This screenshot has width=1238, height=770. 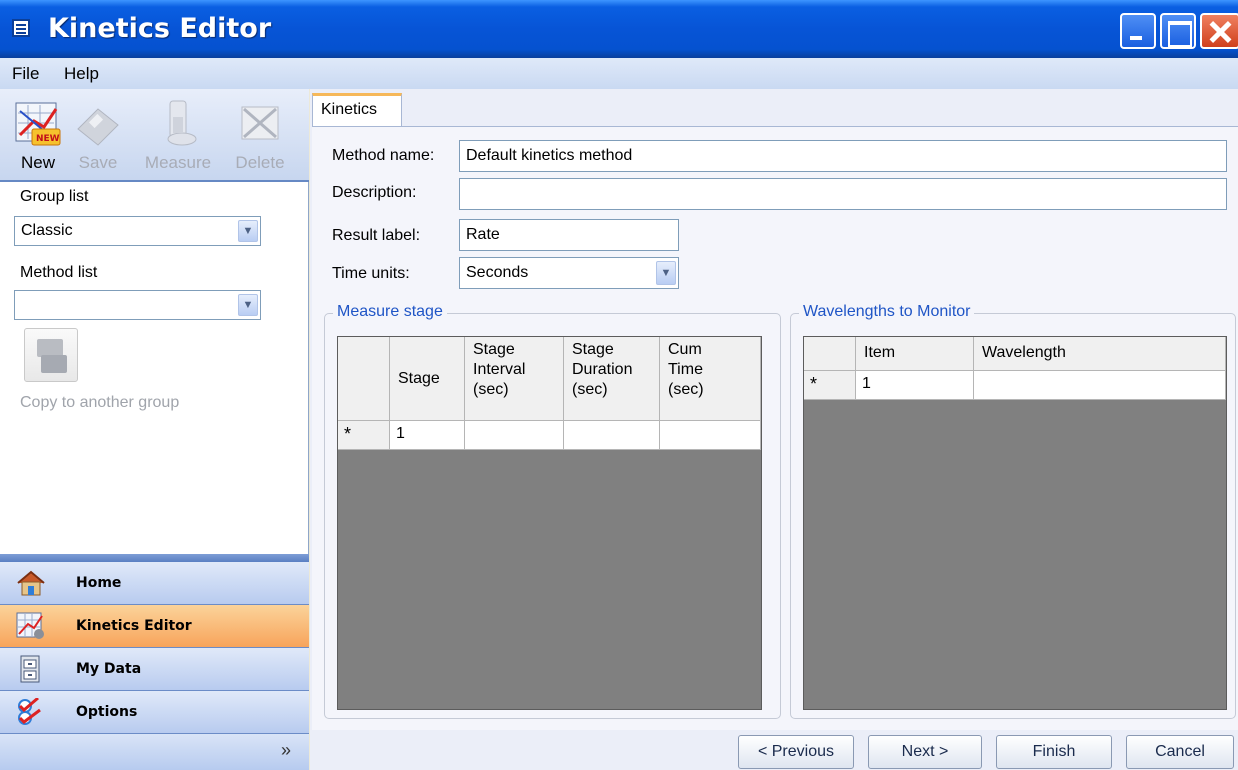 What do you see at coordinates (98, 162) in the screenshot?
I see `save-label: Save` at bounding box center [98, 162].